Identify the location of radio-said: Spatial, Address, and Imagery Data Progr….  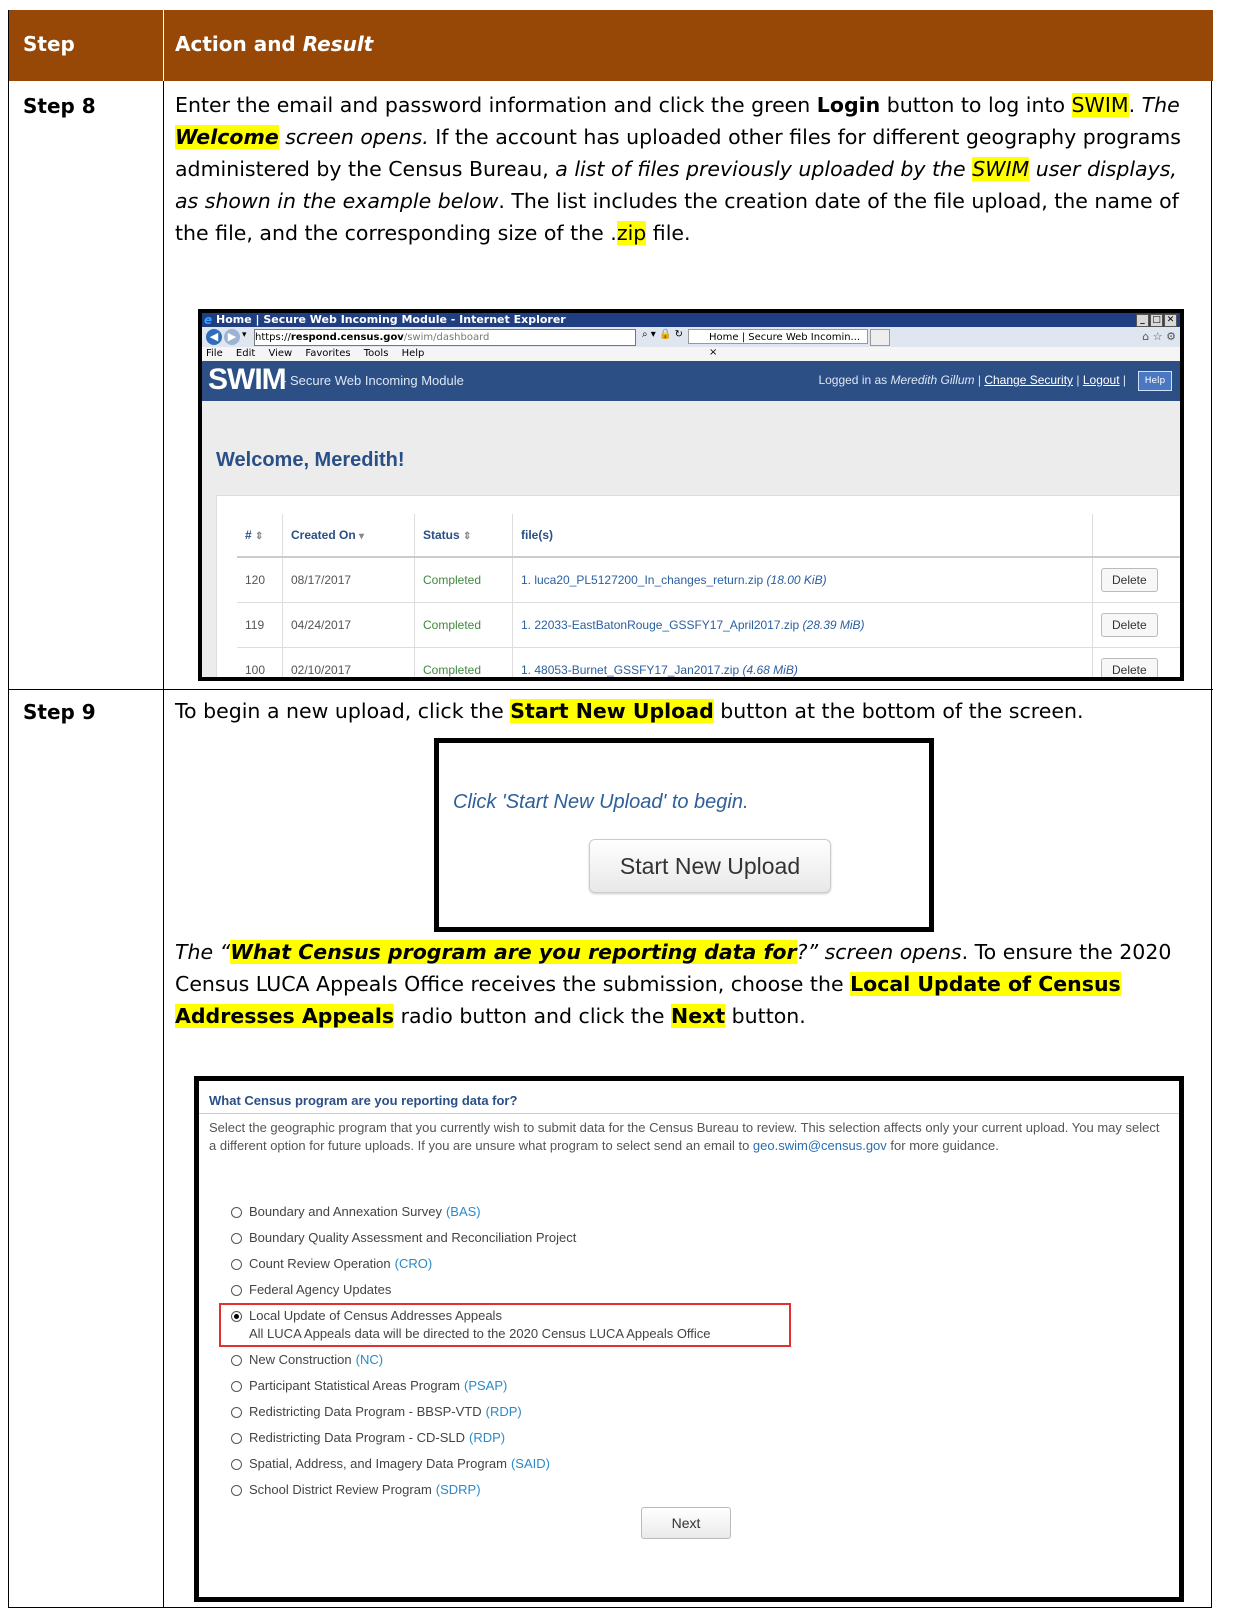
(511, 1464).